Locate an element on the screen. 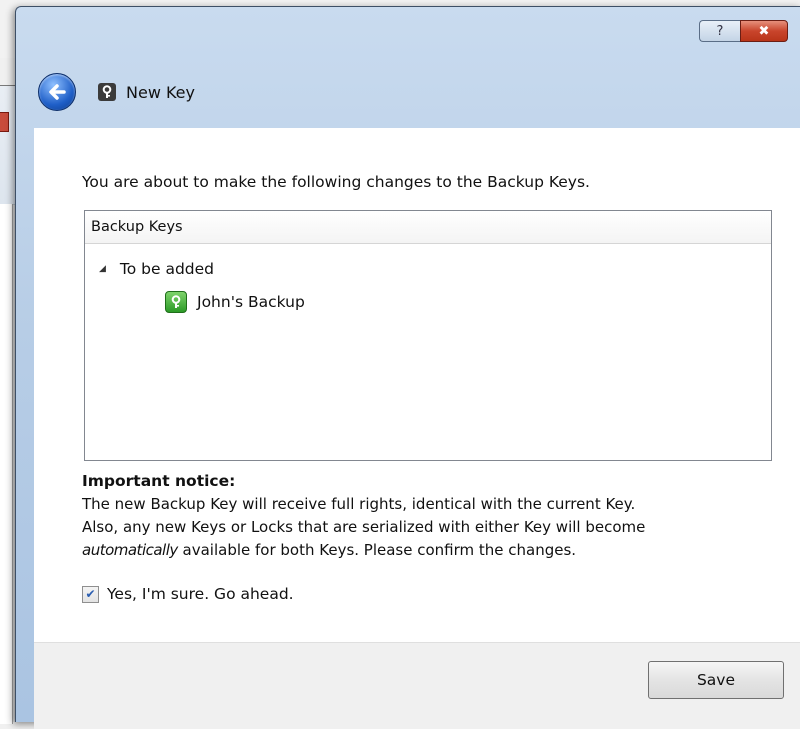 This screenshot has width=800, height=729. dialog-nav-bar: New Key is located at coordinates (116, 92).